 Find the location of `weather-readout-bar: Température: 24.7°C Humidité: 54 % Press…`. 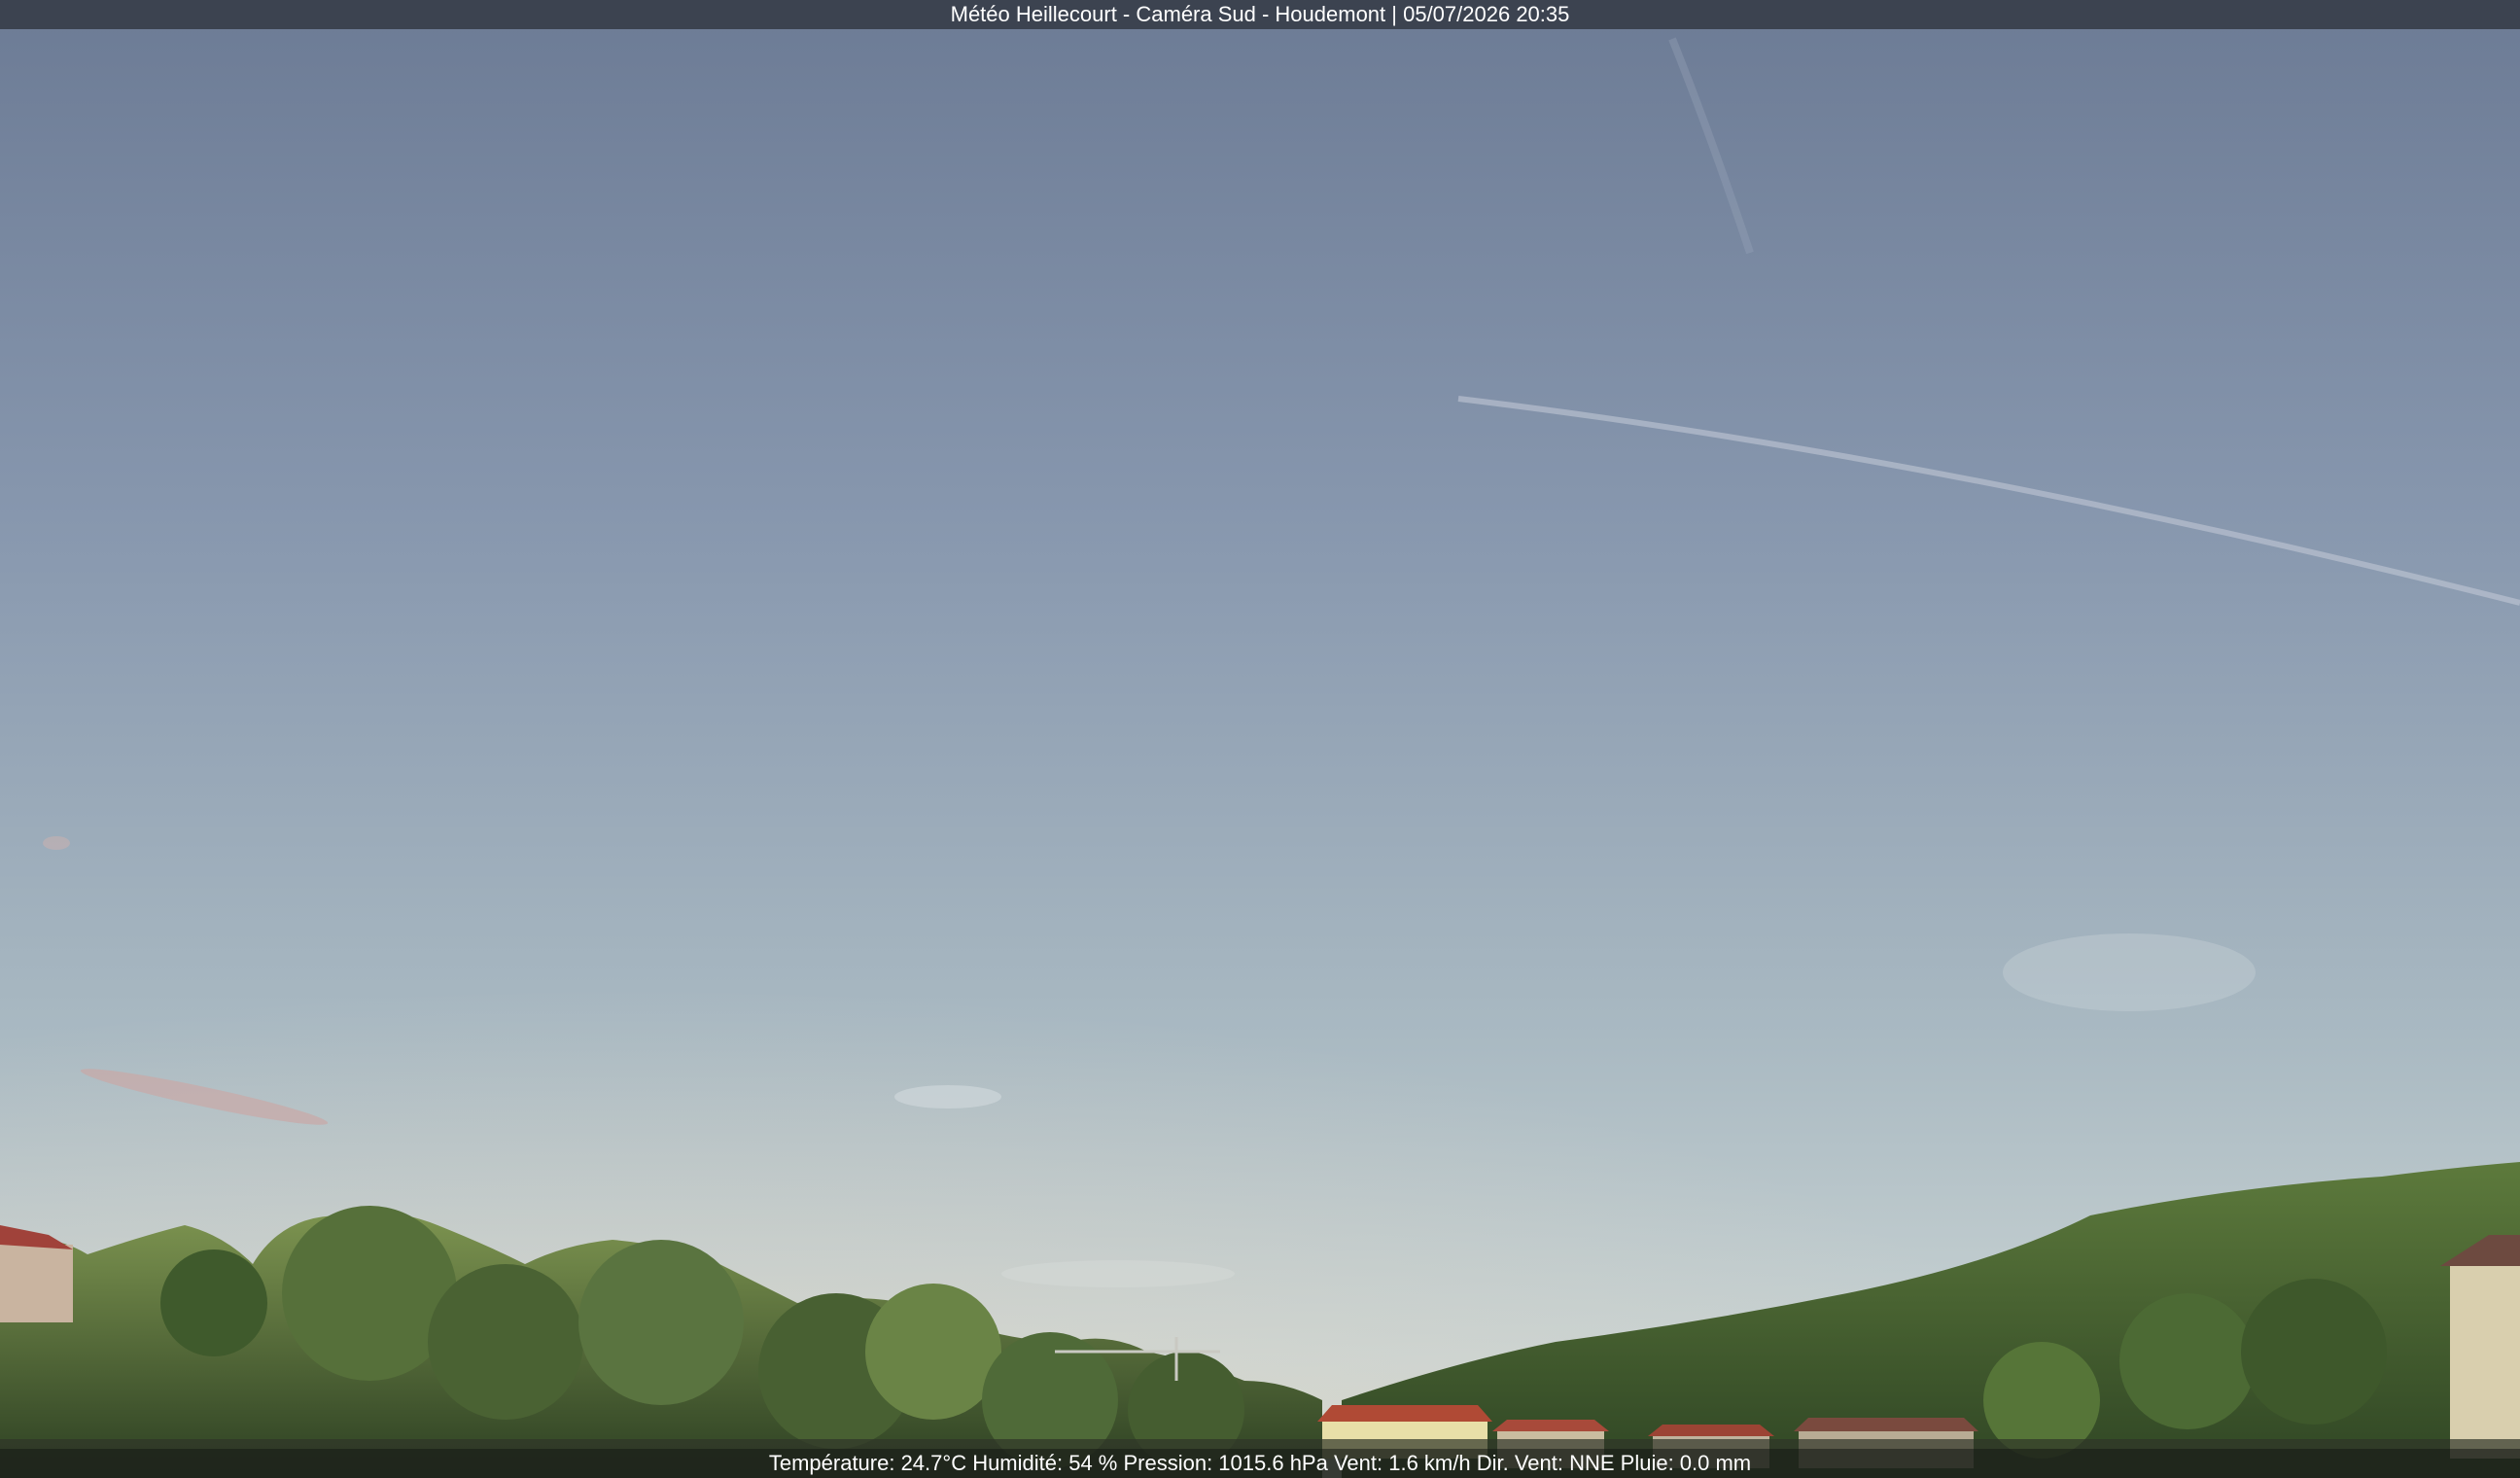

weather-readout-bar: Température: 24.7°C Humidité: 54 % Press… is located at coordinates (1260, 1463).